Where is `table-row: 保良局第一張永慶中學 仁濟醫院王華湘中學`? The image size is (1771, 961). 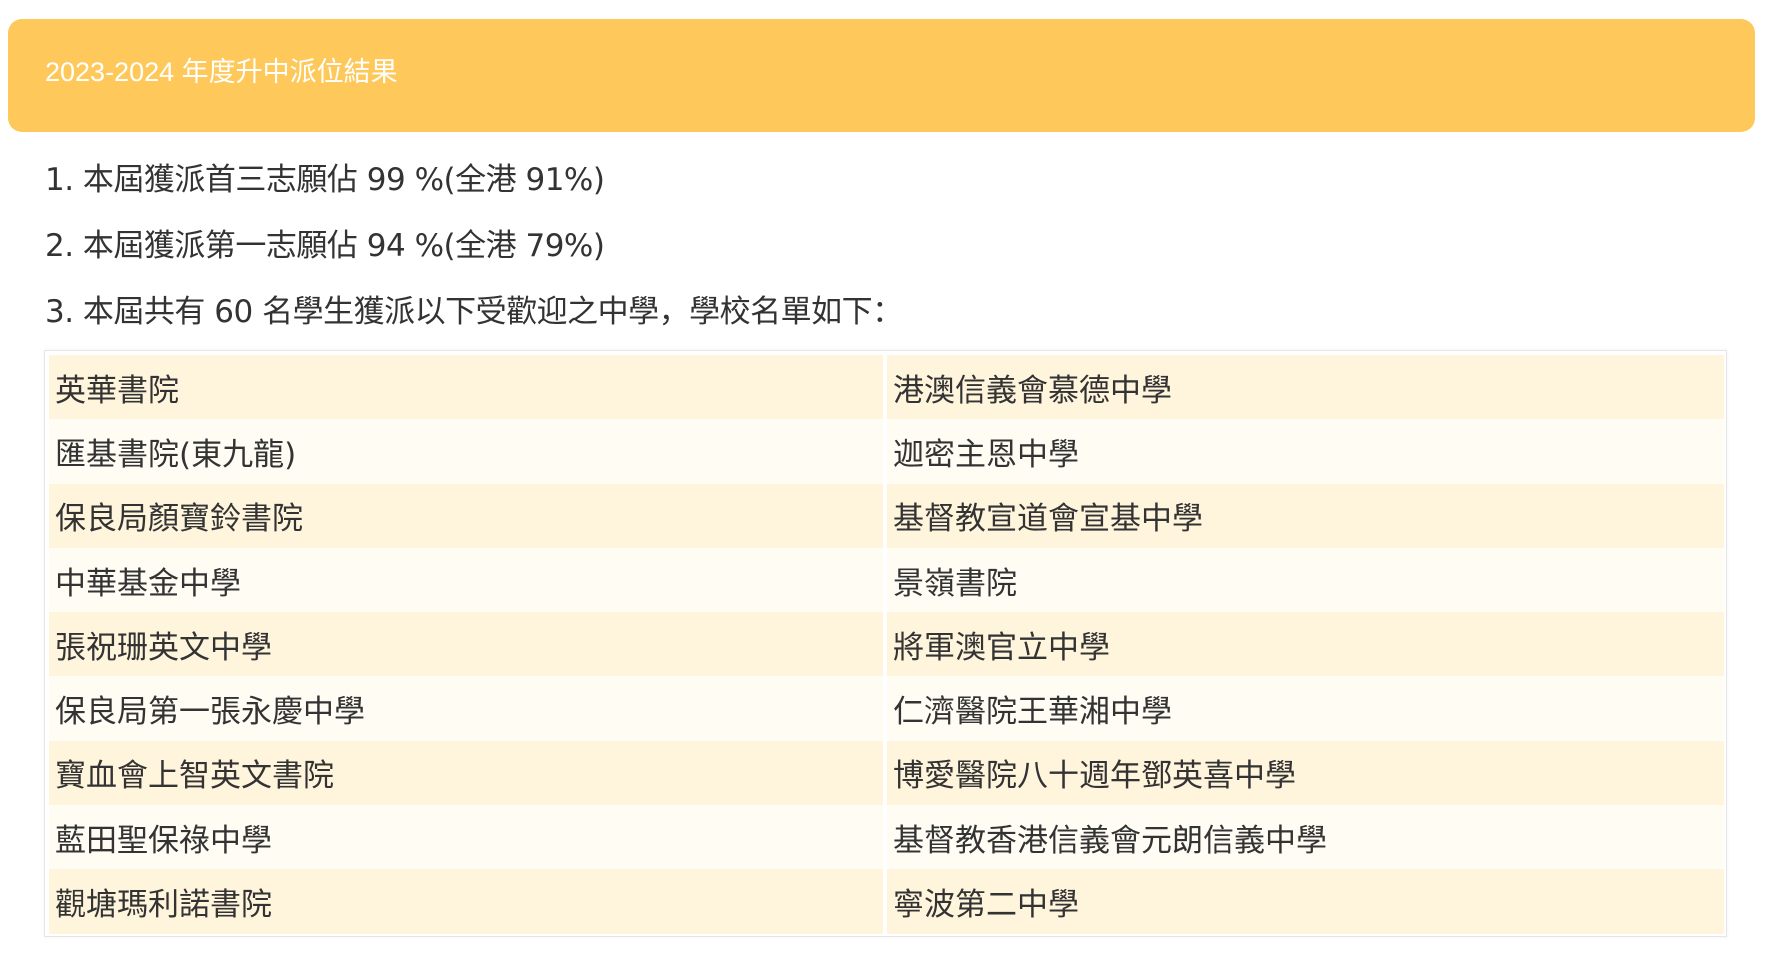 table-row: 保良局第一張永慶中學 仁濟醫院王華湘中學 is located at coordinates (886, 708).